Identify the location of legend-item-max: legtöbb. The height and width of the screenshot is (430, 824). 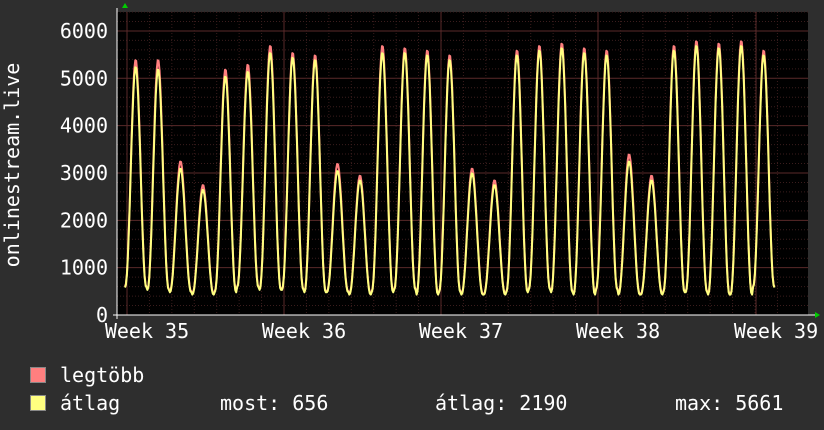
(87, 375).